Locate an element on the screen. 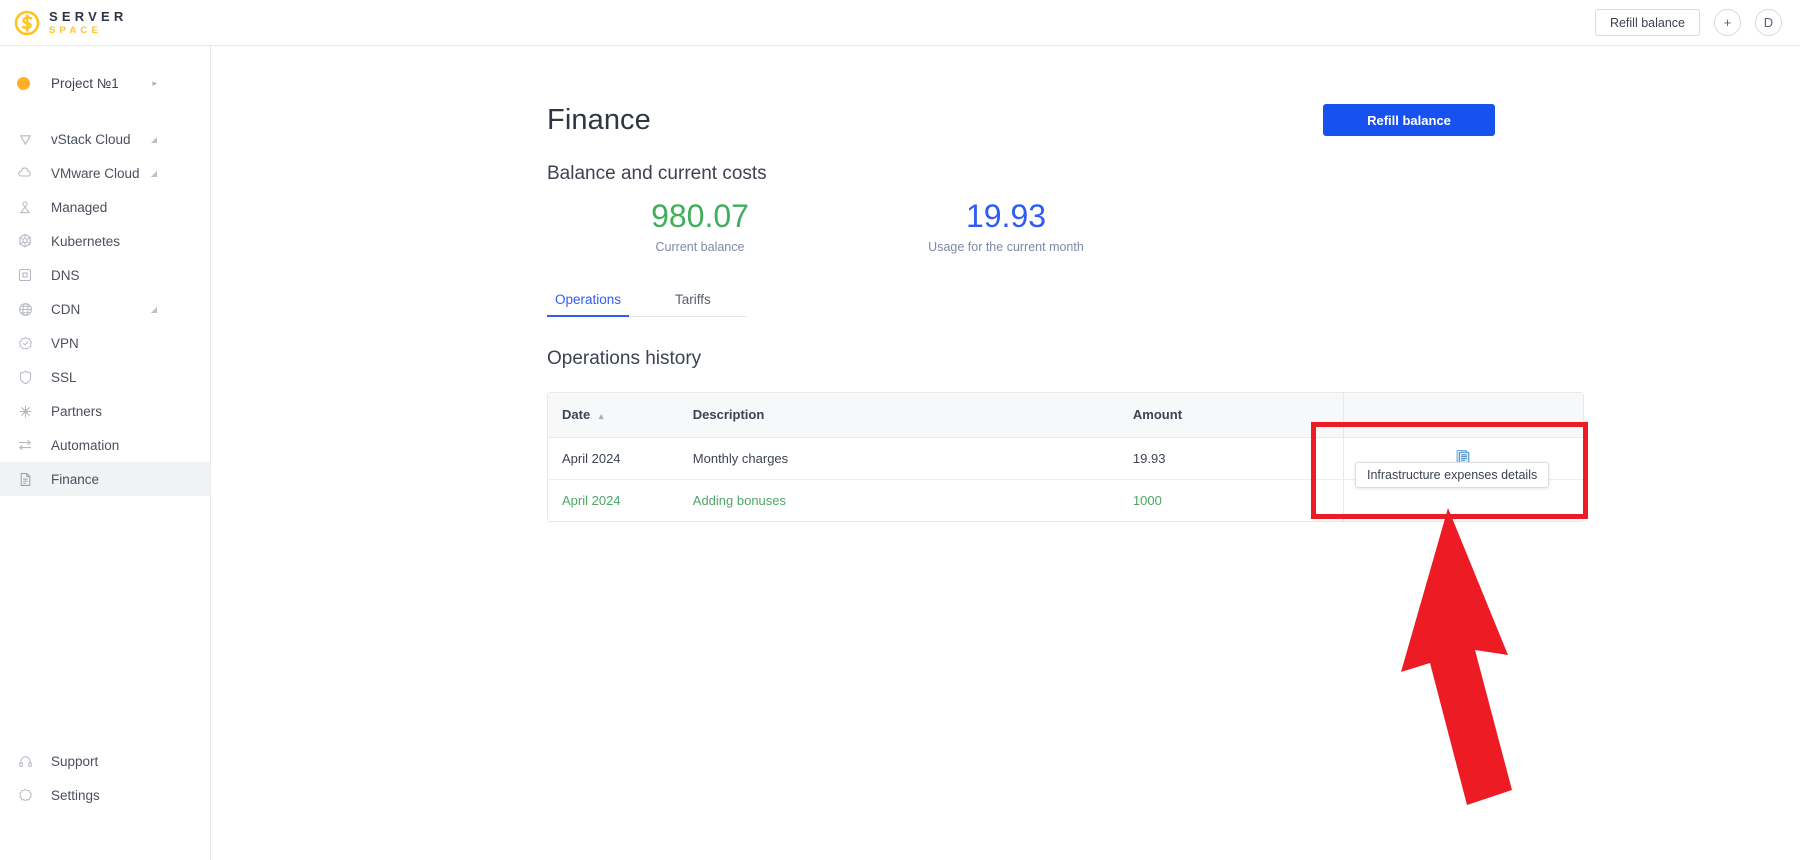  brand-wordmark: SERVER SPACE is located at coordinates (88, 23).